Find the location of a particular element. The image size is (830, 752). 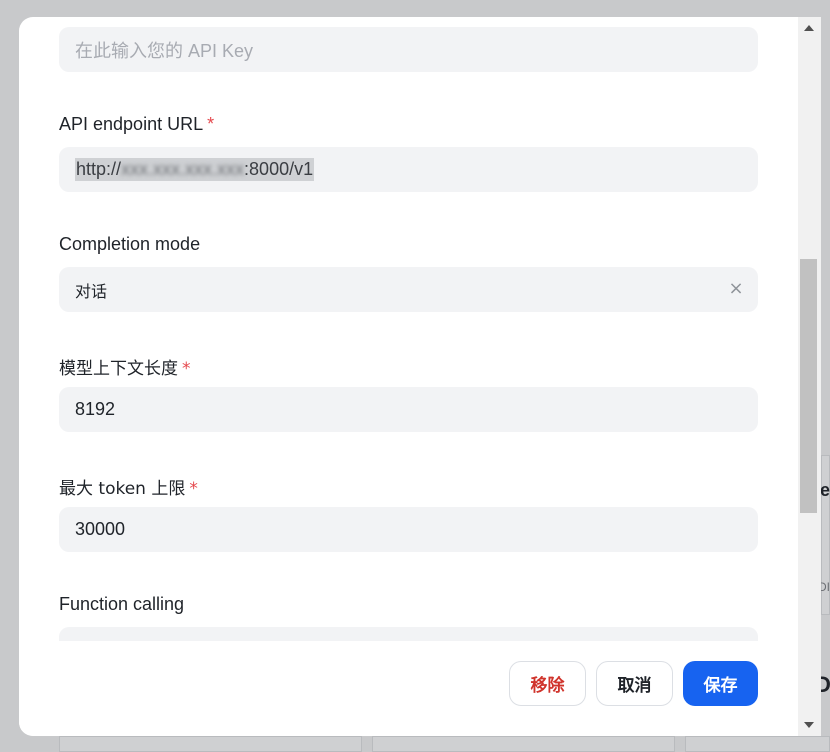

endpoint-value-end: :8000/v1 is located at coordinates (279, 169).